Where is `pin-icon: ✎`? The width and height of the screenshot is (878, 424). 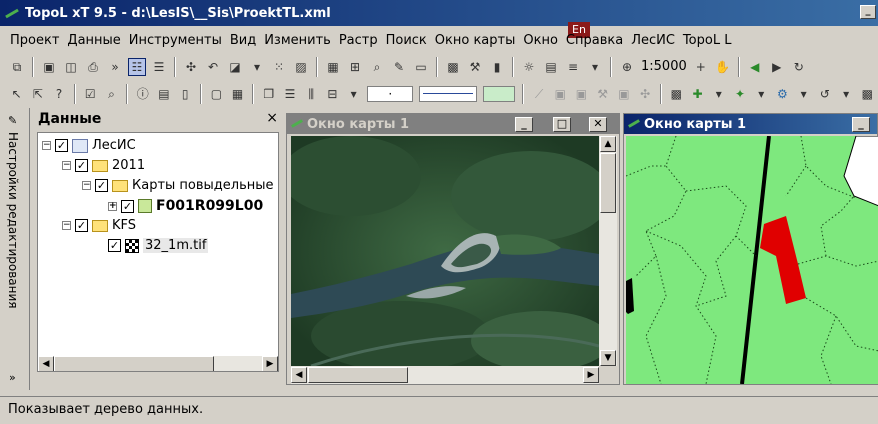
pin-icon: ✎ is located at coordinates (12, 120).